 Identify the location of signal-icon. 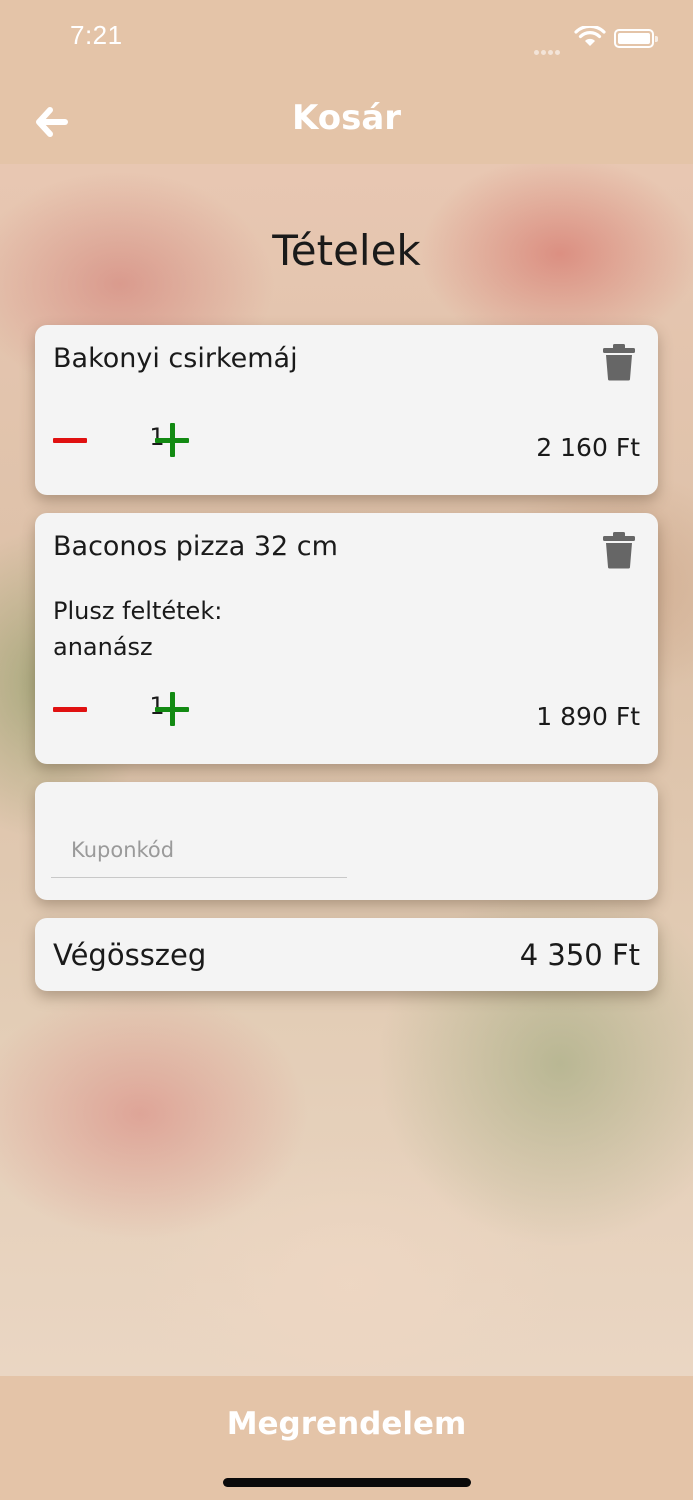
(548, 49).